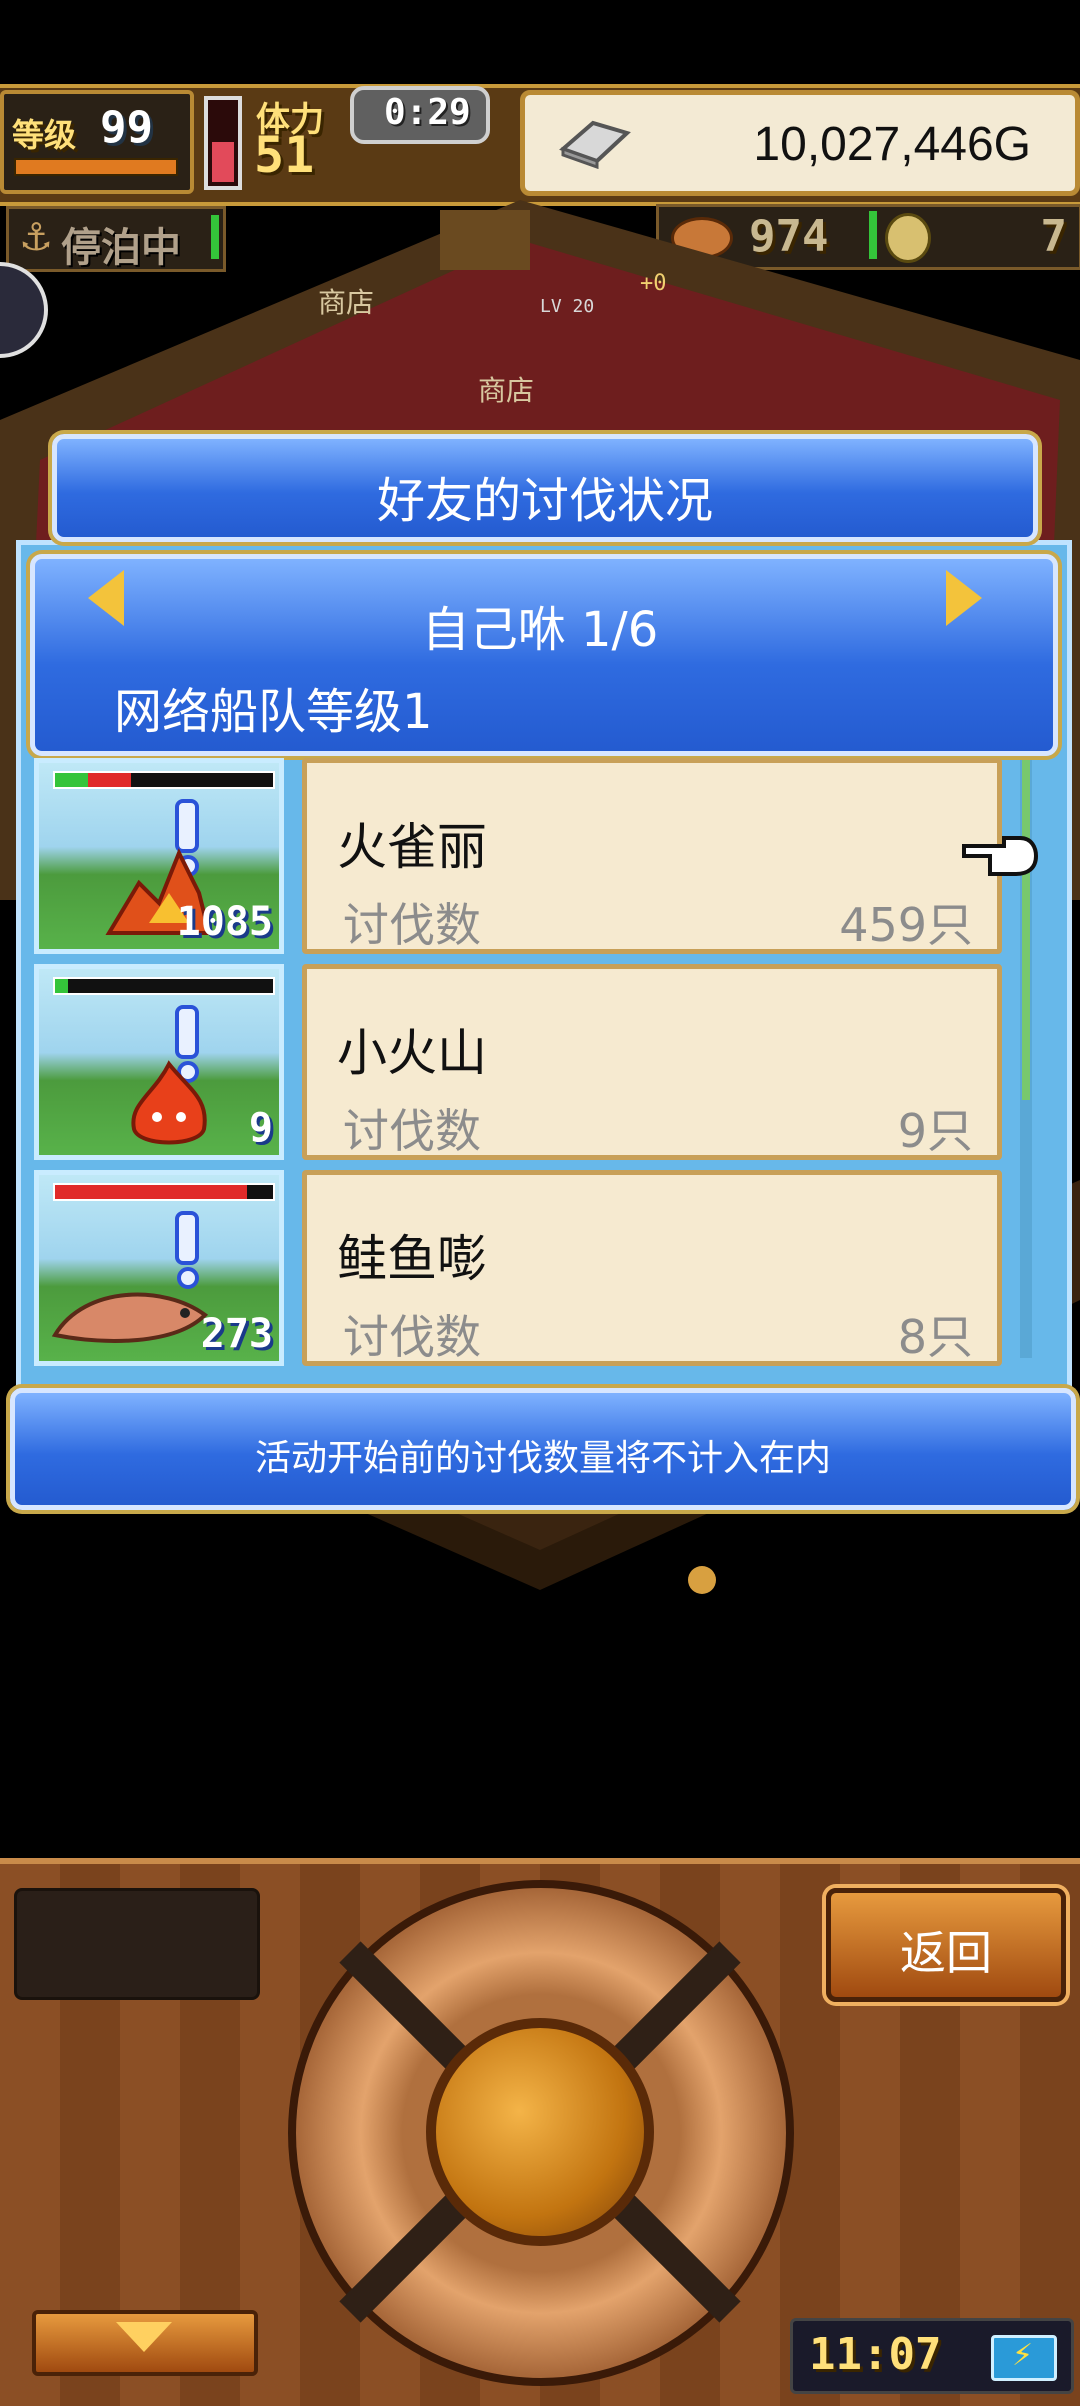 This screenshot has width=1080, height=2406. I want to click on dialog-title: 好友的讨伐状况, so click(544, 501).